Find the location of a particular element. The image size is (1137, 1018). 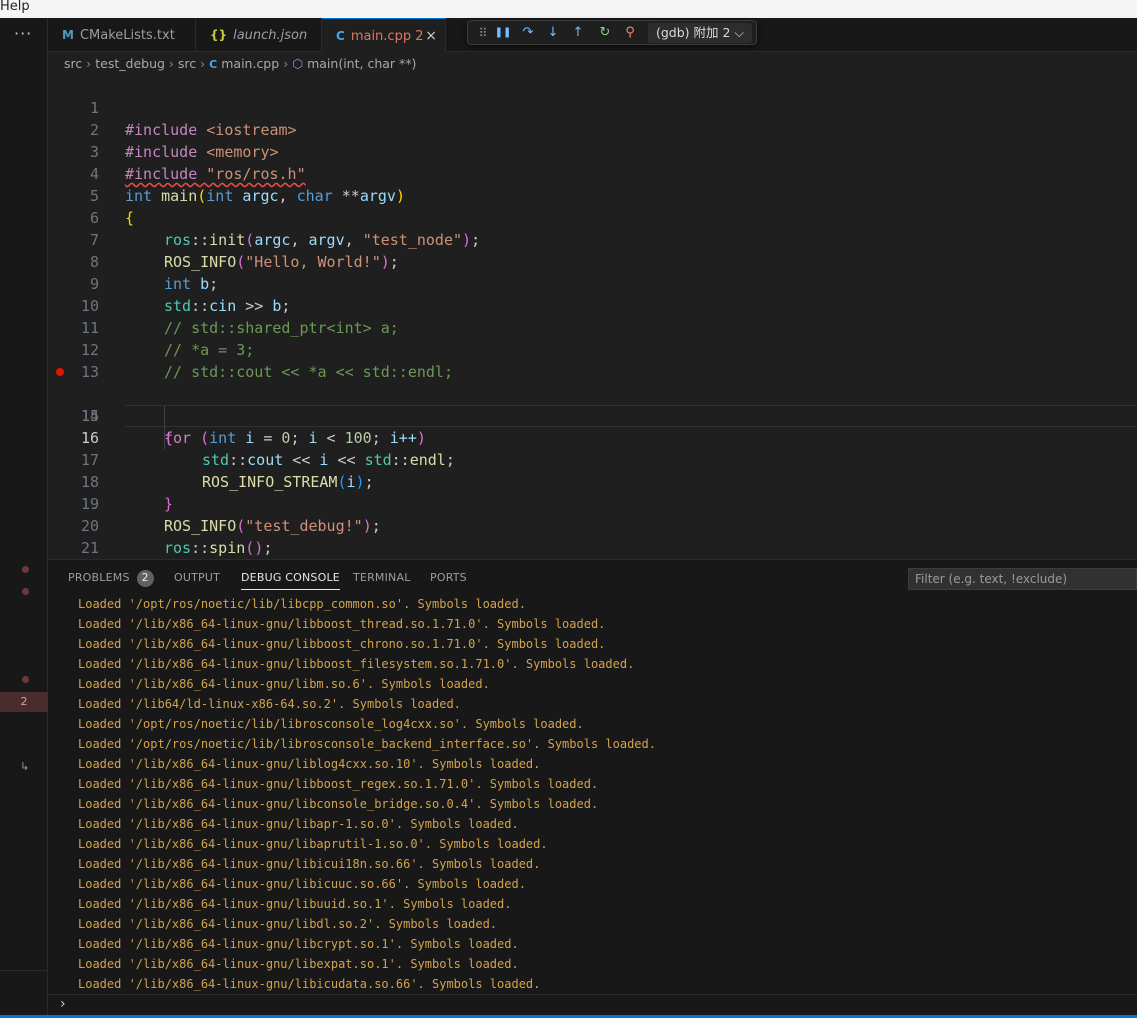

tab-ports: PORTS is located at coordinates (448, 578).